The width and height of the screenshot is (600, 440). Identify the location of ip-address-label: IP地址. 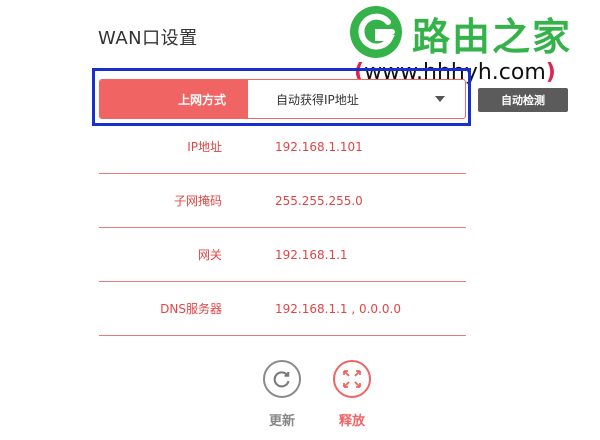
(204, 147).